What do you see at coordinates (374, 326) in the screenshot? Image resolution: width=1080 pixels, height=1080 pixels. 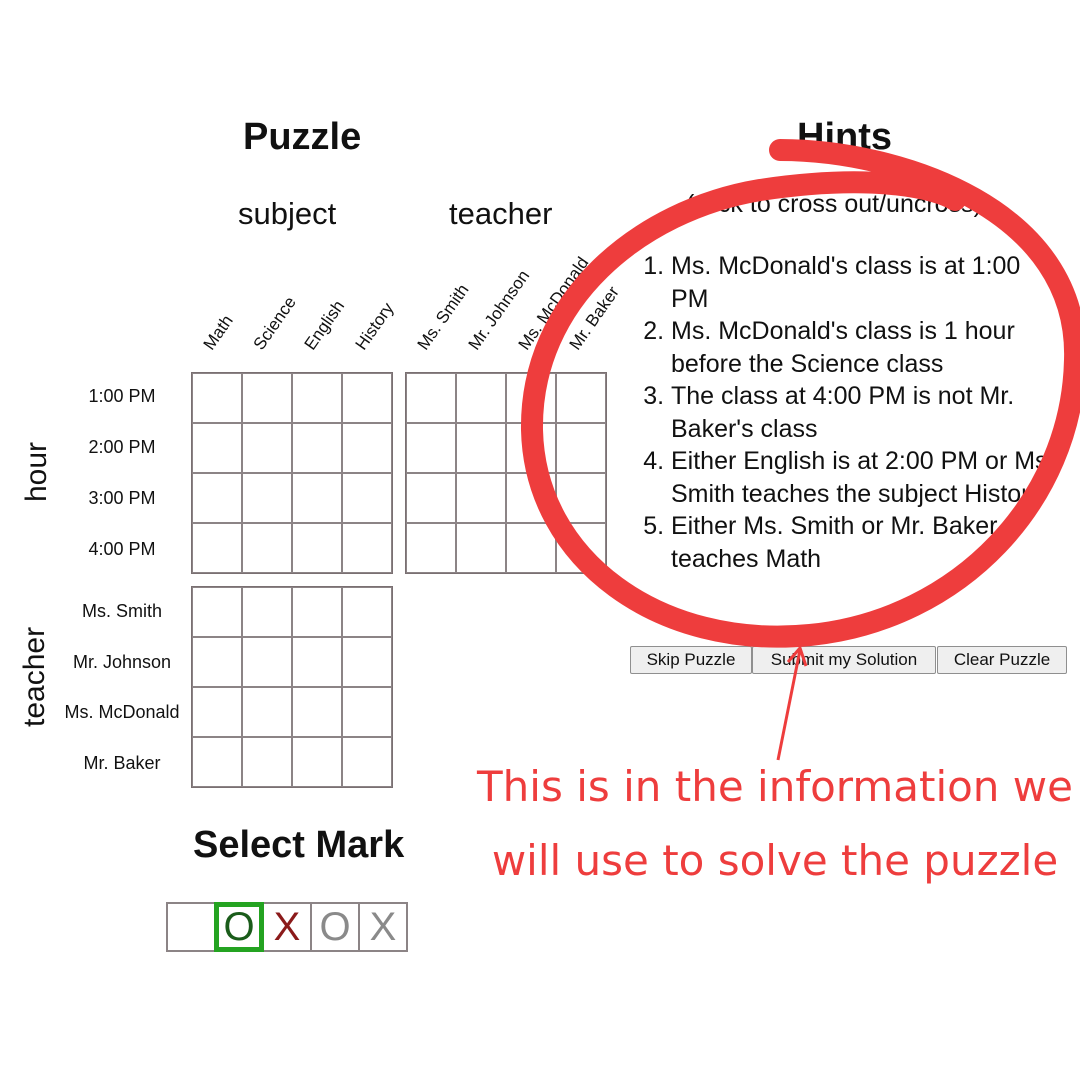 I see `column-label: History` at bounding box center [374, 326].